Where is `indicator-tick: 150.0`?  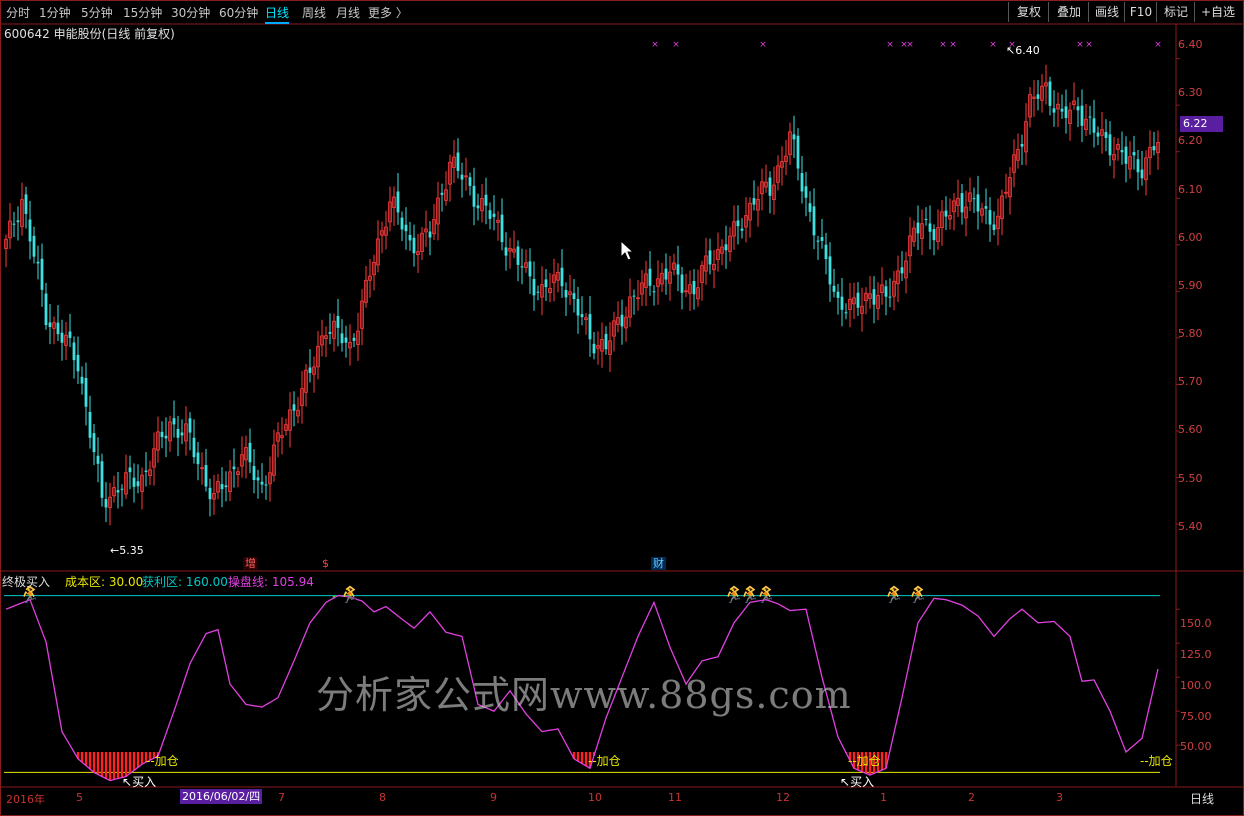
indicator-tick: 150.0 is located at coordinates (1196, 623).